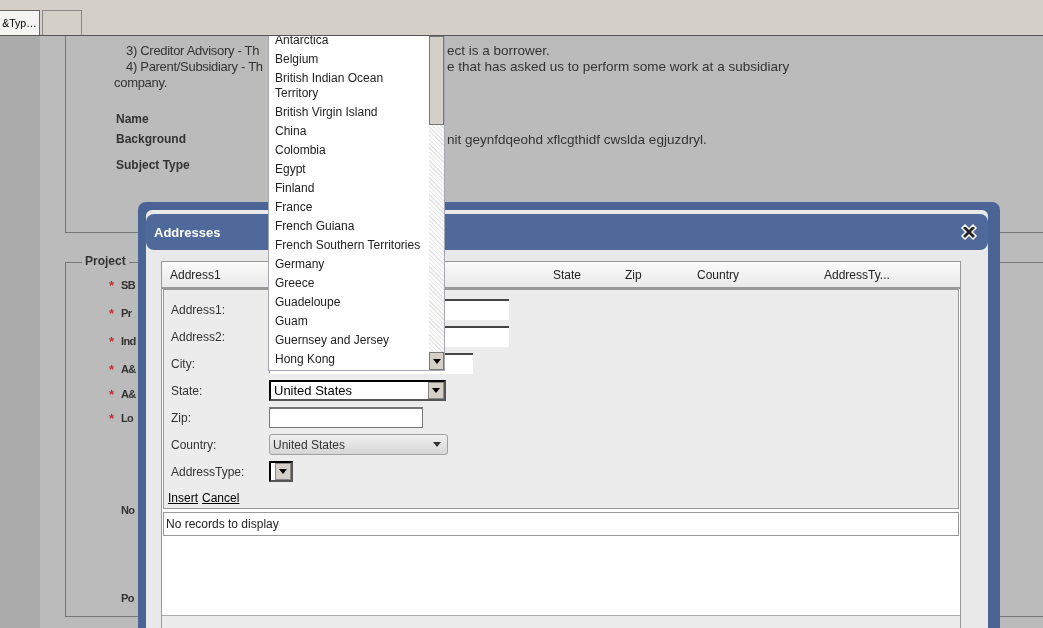 The height and width of the screenshot is (628, 1043). Describe the element at coordinates (498, 51) in the screenshot. I see `description-text: ect is a borrower.` at that location.